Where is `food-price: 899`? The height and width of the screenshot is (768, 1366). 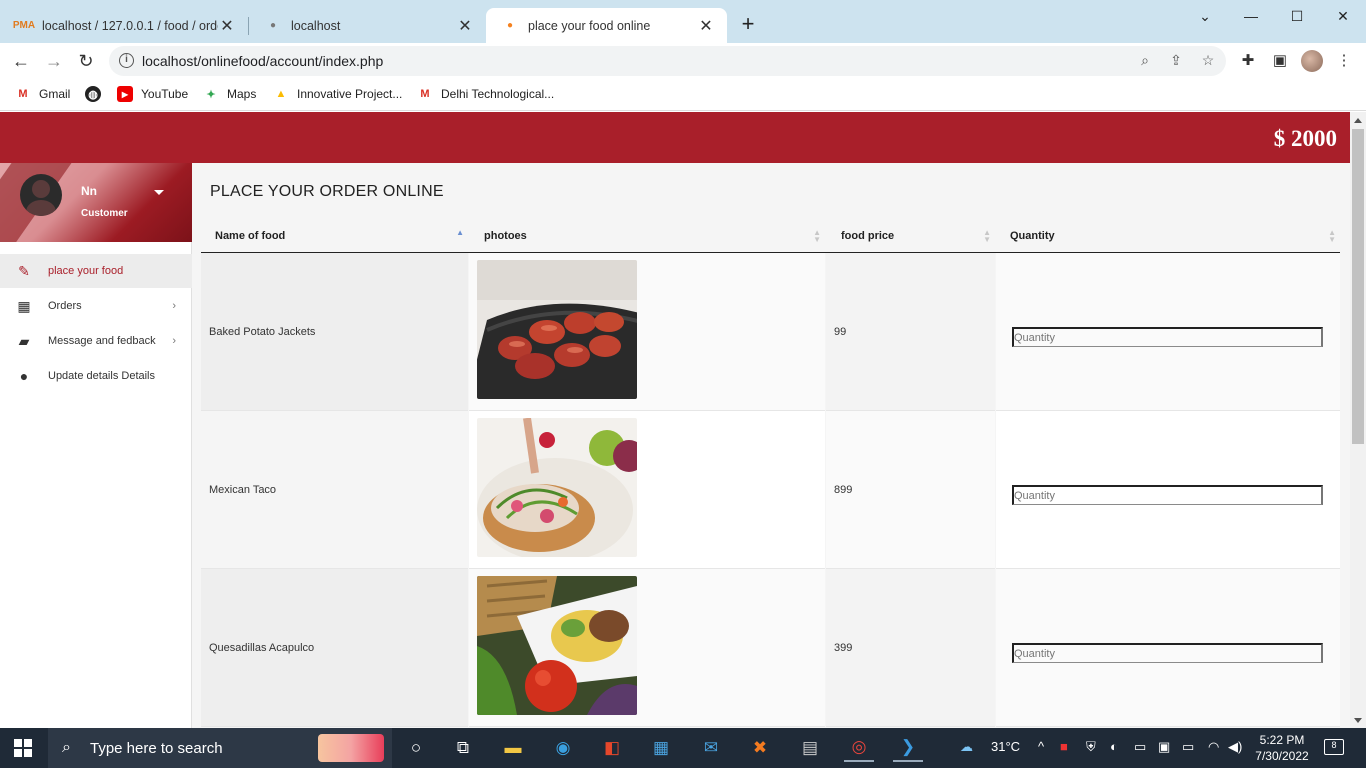
food-price: 899 is located at coordinates (910, 490).